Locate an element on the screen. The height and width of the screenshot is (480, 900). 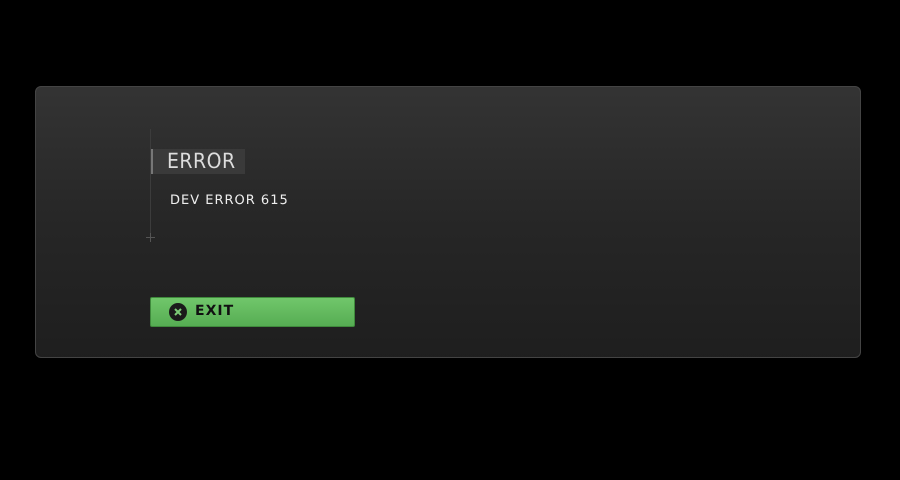
dialog-title: ERROR is located at coordinates (197, 161).